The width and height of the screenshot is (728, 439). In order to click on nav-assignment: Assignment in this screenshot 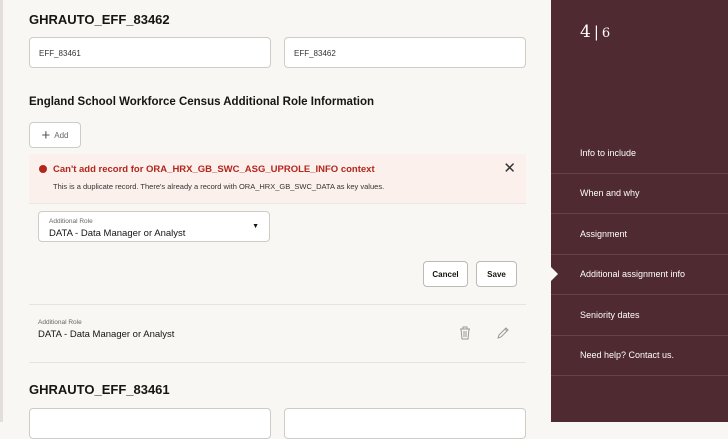, I will do `click(603, 234)`.